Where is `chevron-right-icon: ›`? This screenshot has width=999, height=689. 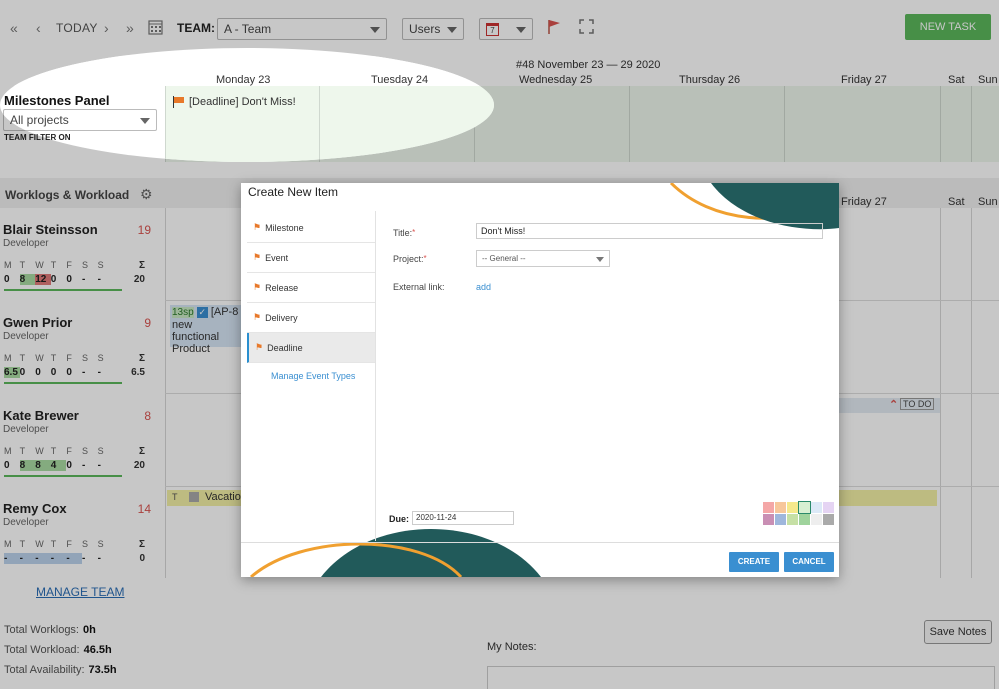
chevron-right-icon: › is located at coordinates (106, 28).